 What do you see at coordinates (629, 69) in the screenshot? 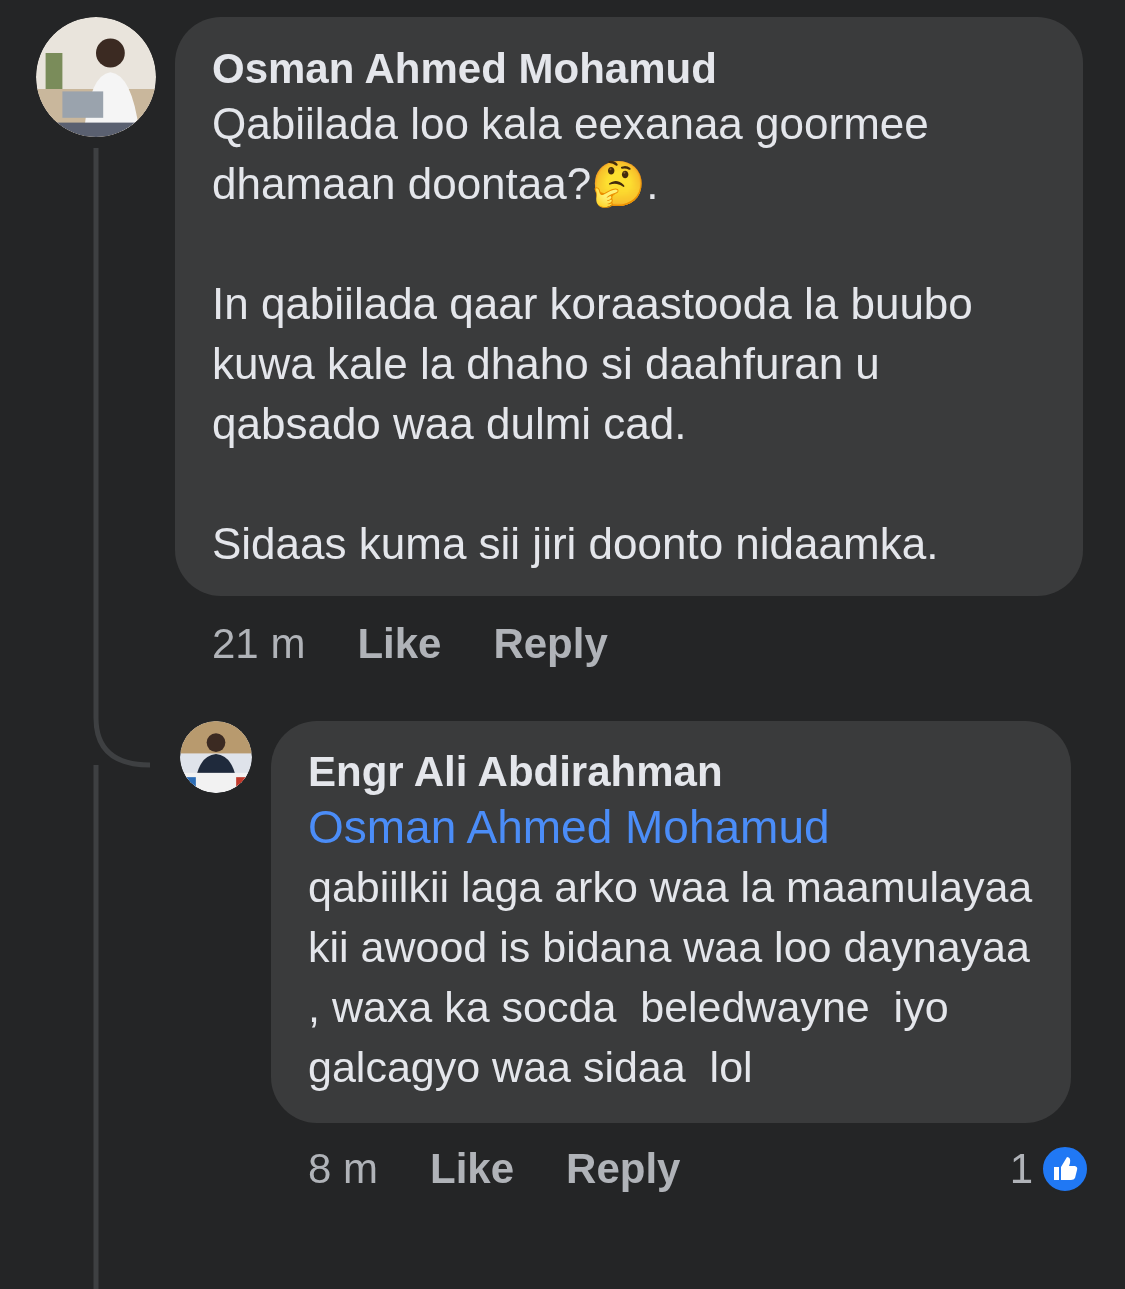
I see `author-name: Osman Ahmed Mohamud` at bounding box center [629, 69].